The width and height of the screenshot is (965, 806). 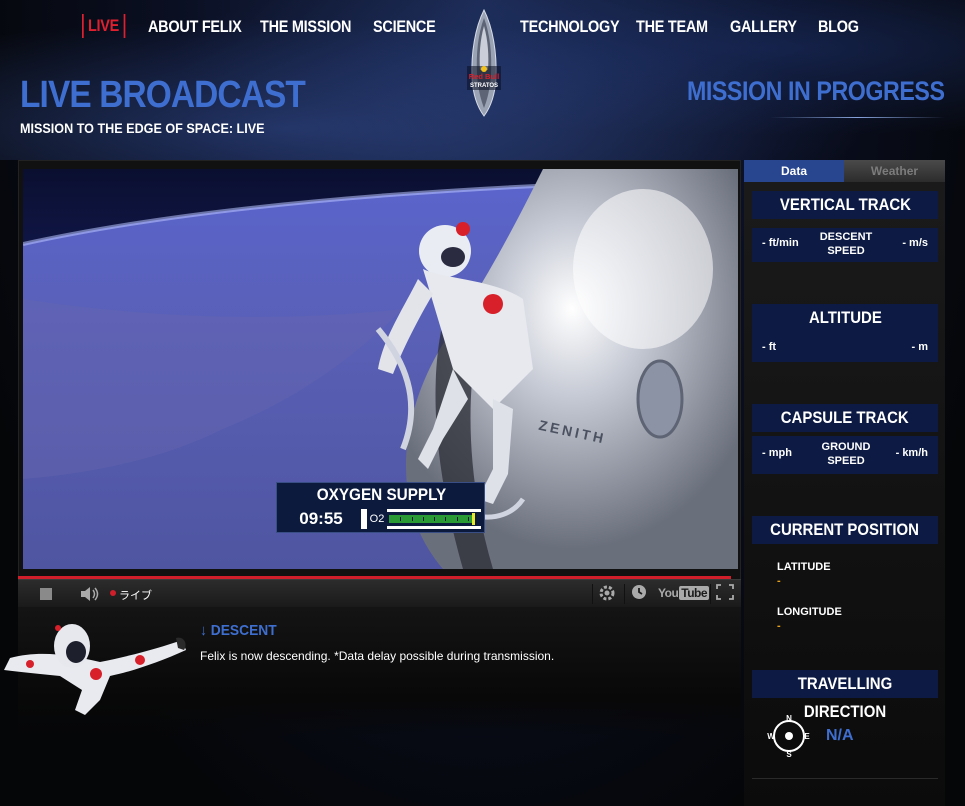 What do you see at coordinates (779, 581) in the screenshot?
I see `latitude-value: -` at bounding box center [779, 581].